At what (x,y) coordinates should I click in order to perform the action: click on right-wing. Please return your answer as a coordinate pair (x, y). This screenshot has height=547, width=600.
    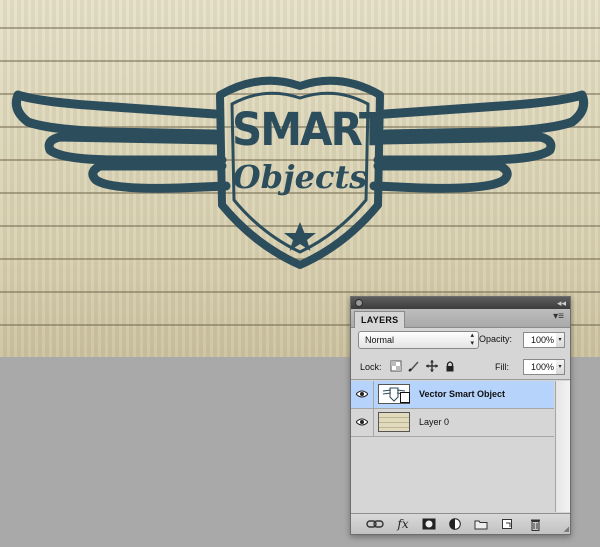
    Looking at the image, I should click on (479, 141).